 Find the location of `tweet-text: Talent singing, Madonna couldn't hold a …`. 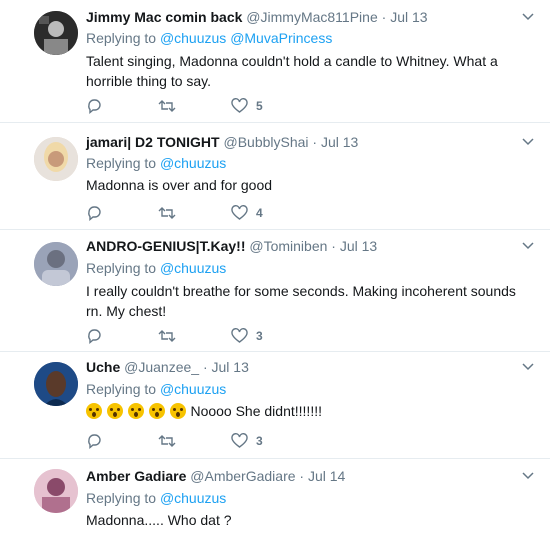

tweet-text: Talent singing, Madonna couldn't hold a … is located at coordinates (292, 71).